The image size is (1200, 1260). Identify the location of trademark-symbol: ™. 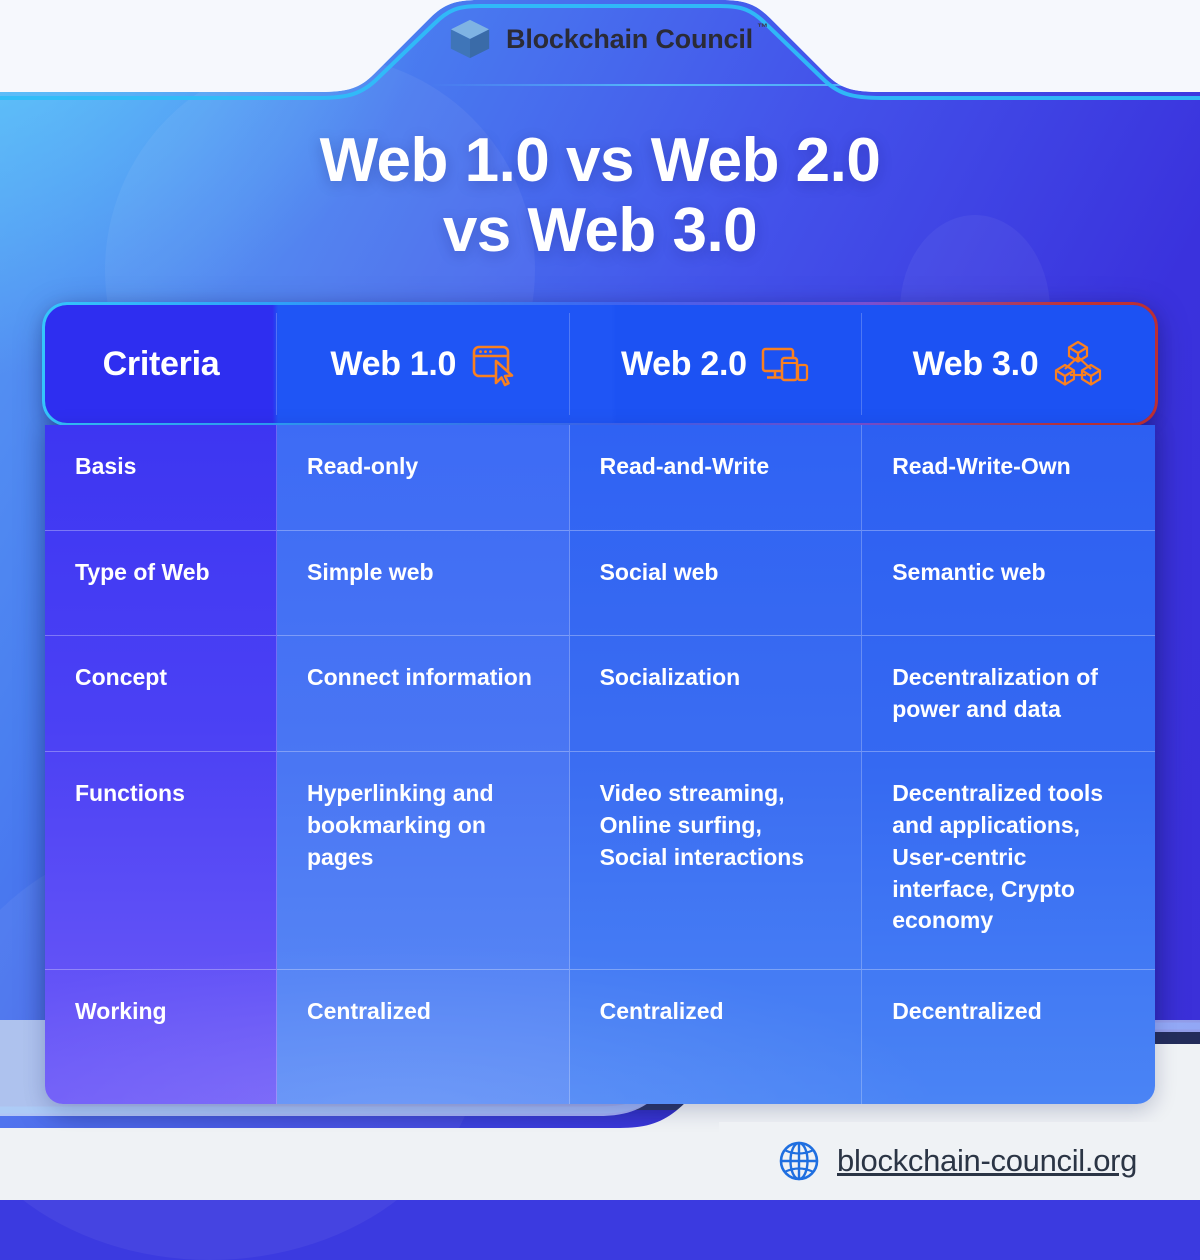
(762, 27).